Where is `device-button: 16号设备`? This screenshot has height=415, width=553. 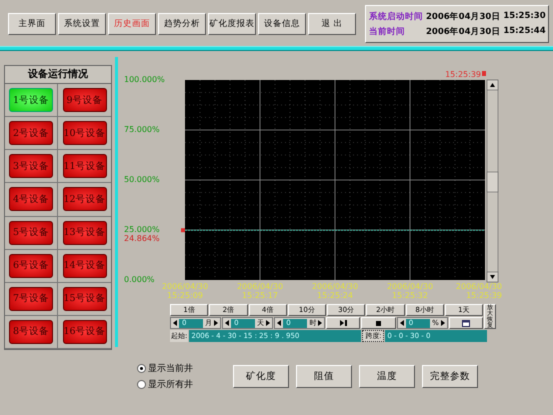 device-button: 16号设备 is located at coordinates (84, 332).